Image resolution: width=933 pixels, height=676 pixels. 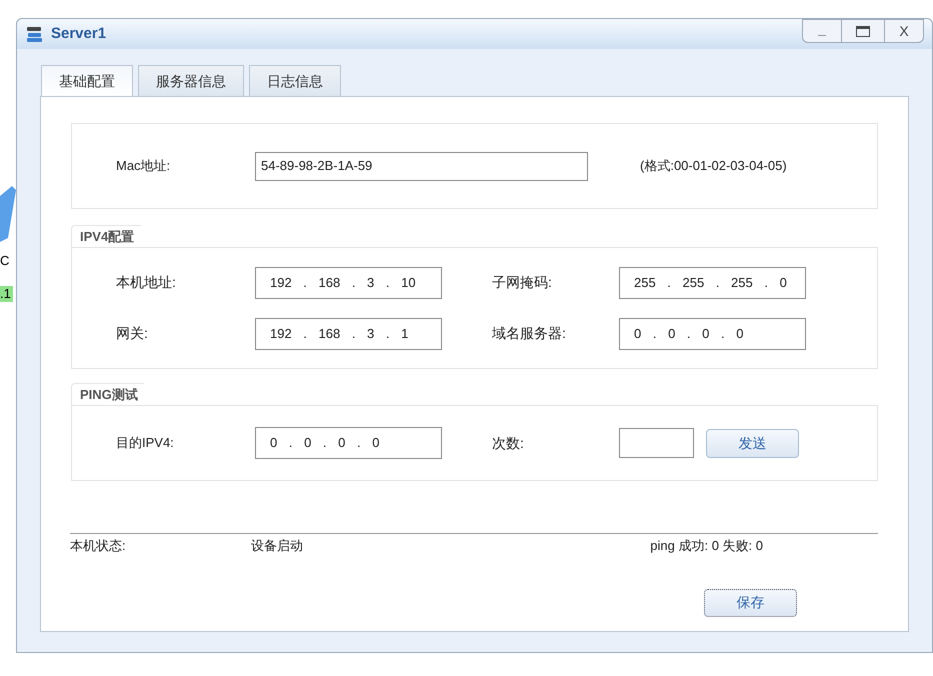 What do you see at coordinates (904, 31) in the screenshot?
I see `close-button: X` at bounding box center [904, 31].